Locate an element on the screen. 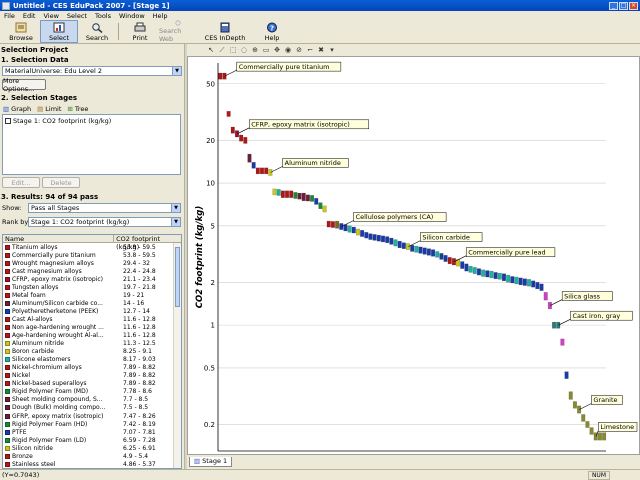 The height and width of the screenshot is (480, 640). box-select-icon: ⬚ is located at coordinates (233, 50).